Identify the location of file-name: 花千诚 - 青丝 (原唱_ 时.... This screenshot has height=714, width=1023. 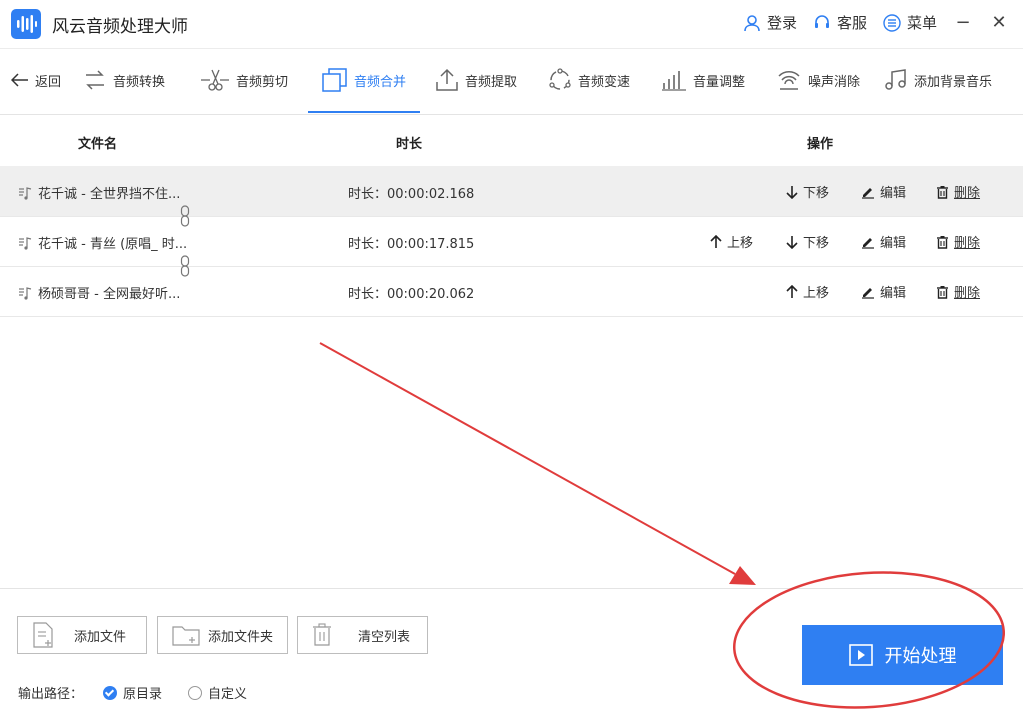
(113, 244).